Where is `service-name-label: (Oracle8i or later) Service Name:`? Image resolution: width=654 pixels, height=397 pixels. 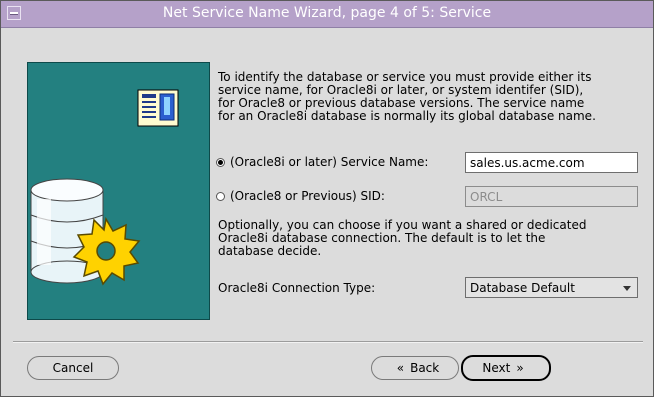
service-name-label: (Oracle8i or later) Service Name: is located at coordinates (329, 162).